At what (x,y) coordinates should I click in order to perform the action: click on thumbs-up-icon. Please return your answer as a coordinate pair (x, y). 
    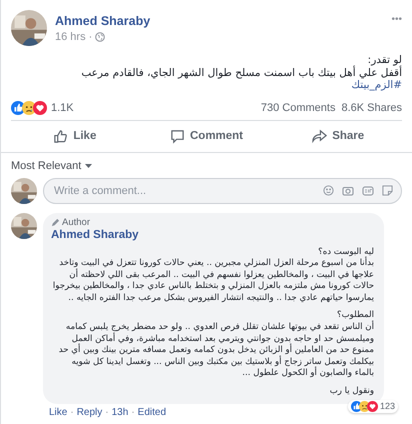
    Looking at the image, I should click on (60, 136).